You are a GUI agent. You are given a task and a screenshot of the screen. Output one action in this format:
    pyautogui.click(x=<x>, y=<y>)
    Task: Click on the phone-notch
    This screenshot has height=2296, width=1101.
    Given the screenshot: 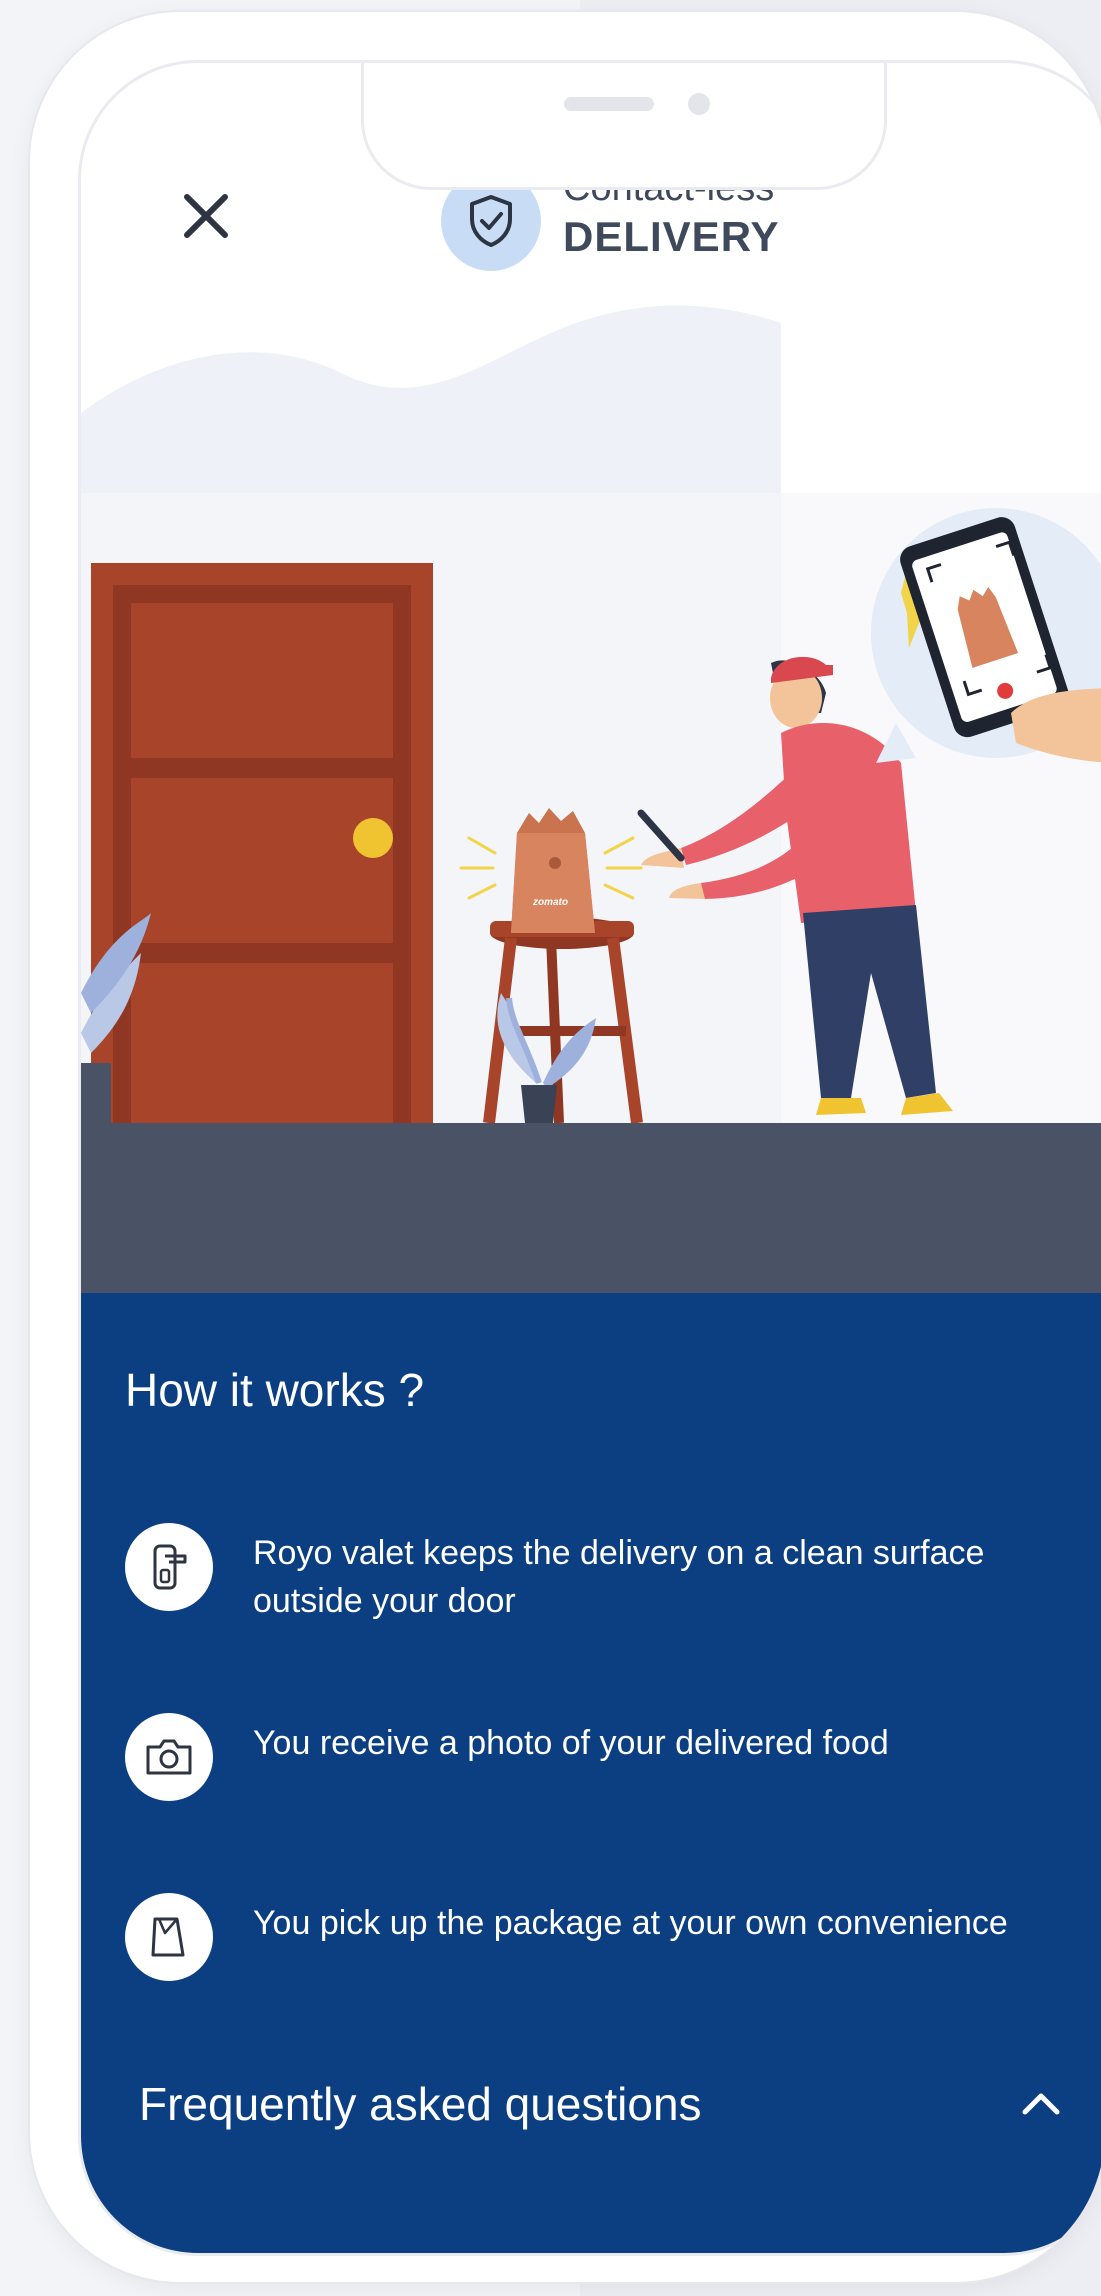 What is the action you would take?
    pyautogui.click(x=624, y=126)
    